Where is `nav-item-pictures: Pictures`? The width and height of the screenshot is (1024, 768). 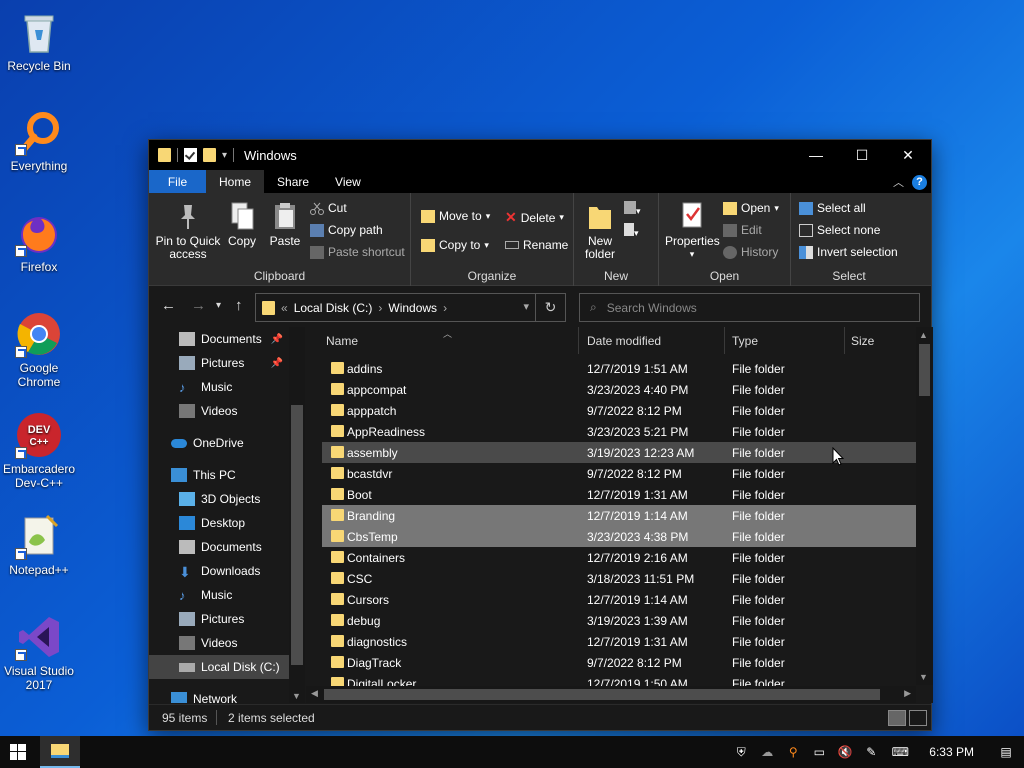
nav-item-pictures: Pictures is located at coordinates (219, 619).